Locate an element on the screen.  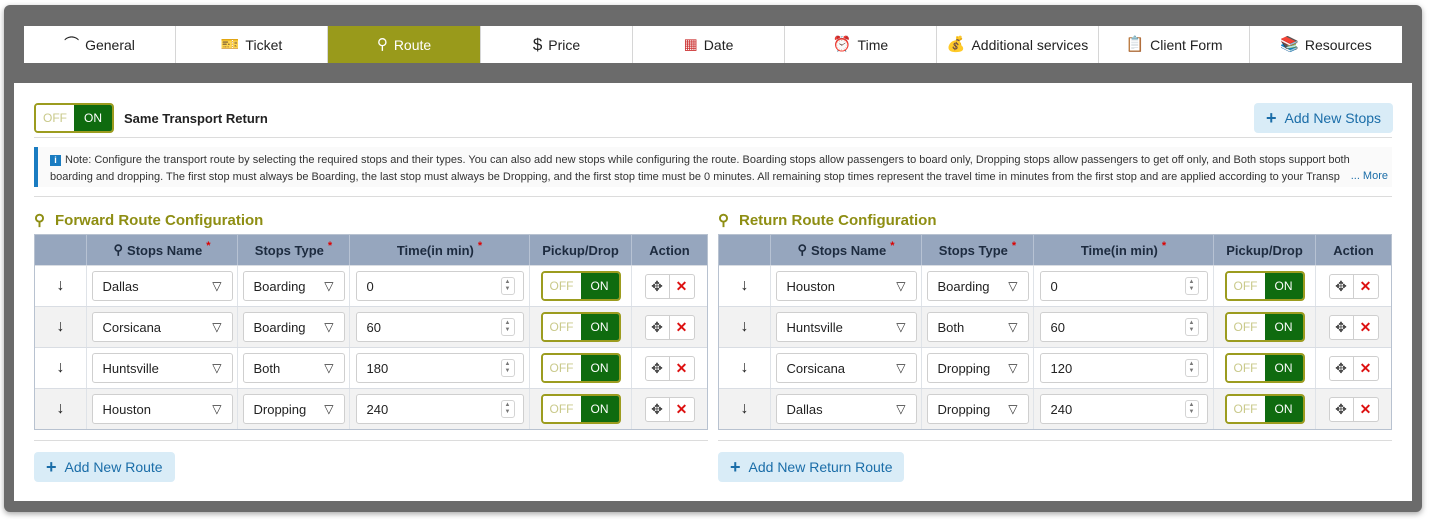
table-row: ↓ Huntsville ▽ Both ▽ 180 ▲ ▼ OFF ON ✥ ✕ is located at coordinates (371, 367).